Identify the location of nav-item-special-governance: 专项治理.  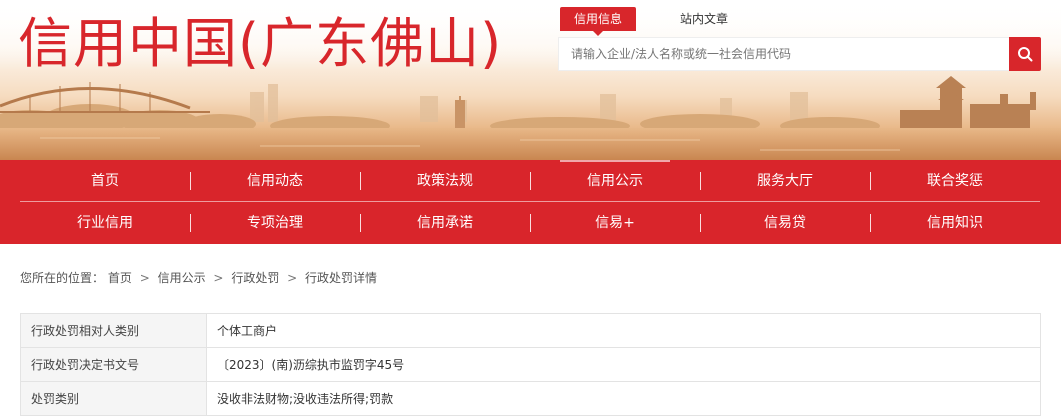
(275, 223).